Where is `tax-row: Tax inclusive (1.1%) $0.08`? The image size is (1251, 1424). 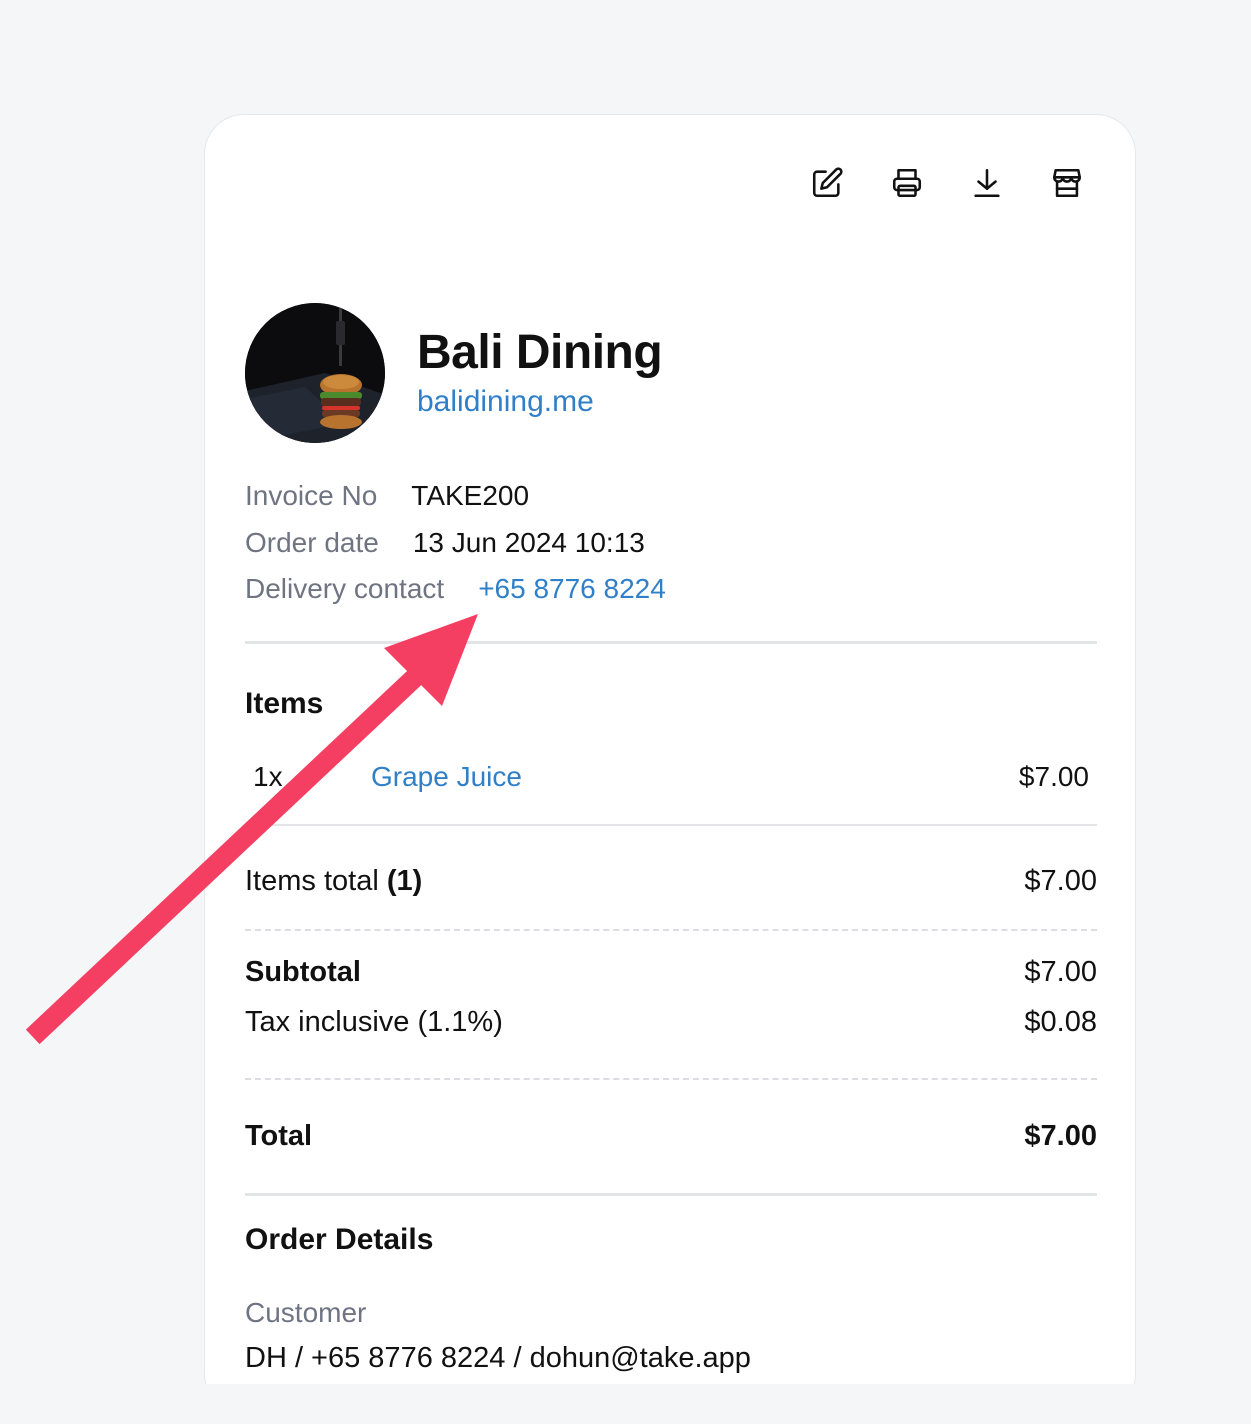 tax-row: Tax inclusive (1.1%) $0.08 is located at coordinates (671, 1022).